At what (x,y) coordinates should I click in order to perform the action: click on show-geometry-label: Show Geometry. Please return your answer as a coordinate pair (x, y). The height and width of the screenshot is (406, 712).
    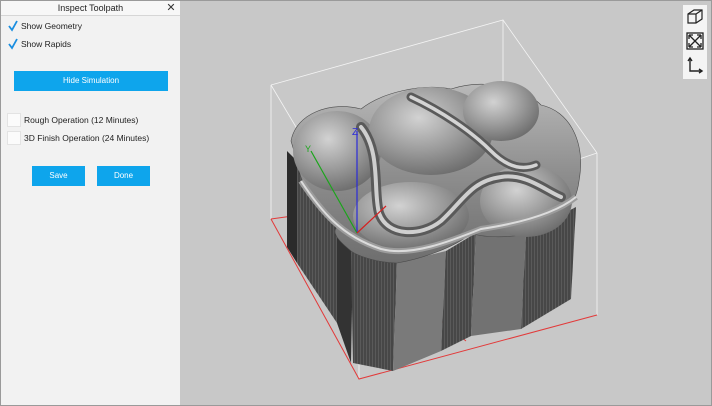
    Looking at the image, I should click on (51, 26).